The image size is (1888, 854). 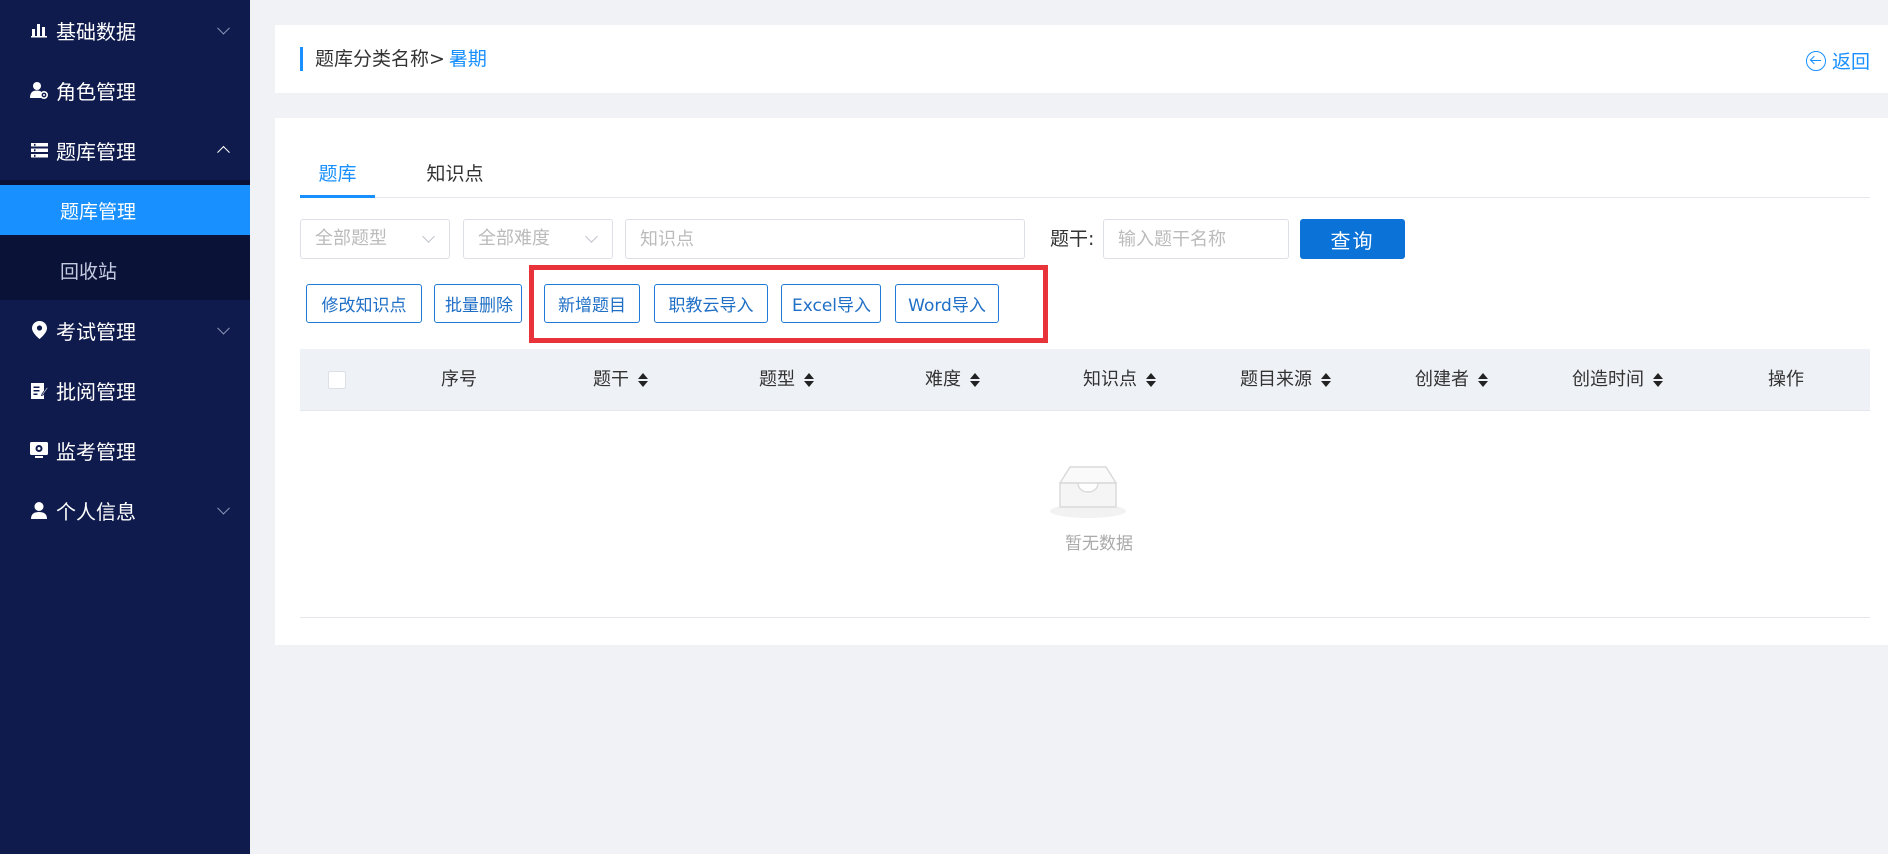 I want to click on back-button: 返回, so click(x=1837, y=60).